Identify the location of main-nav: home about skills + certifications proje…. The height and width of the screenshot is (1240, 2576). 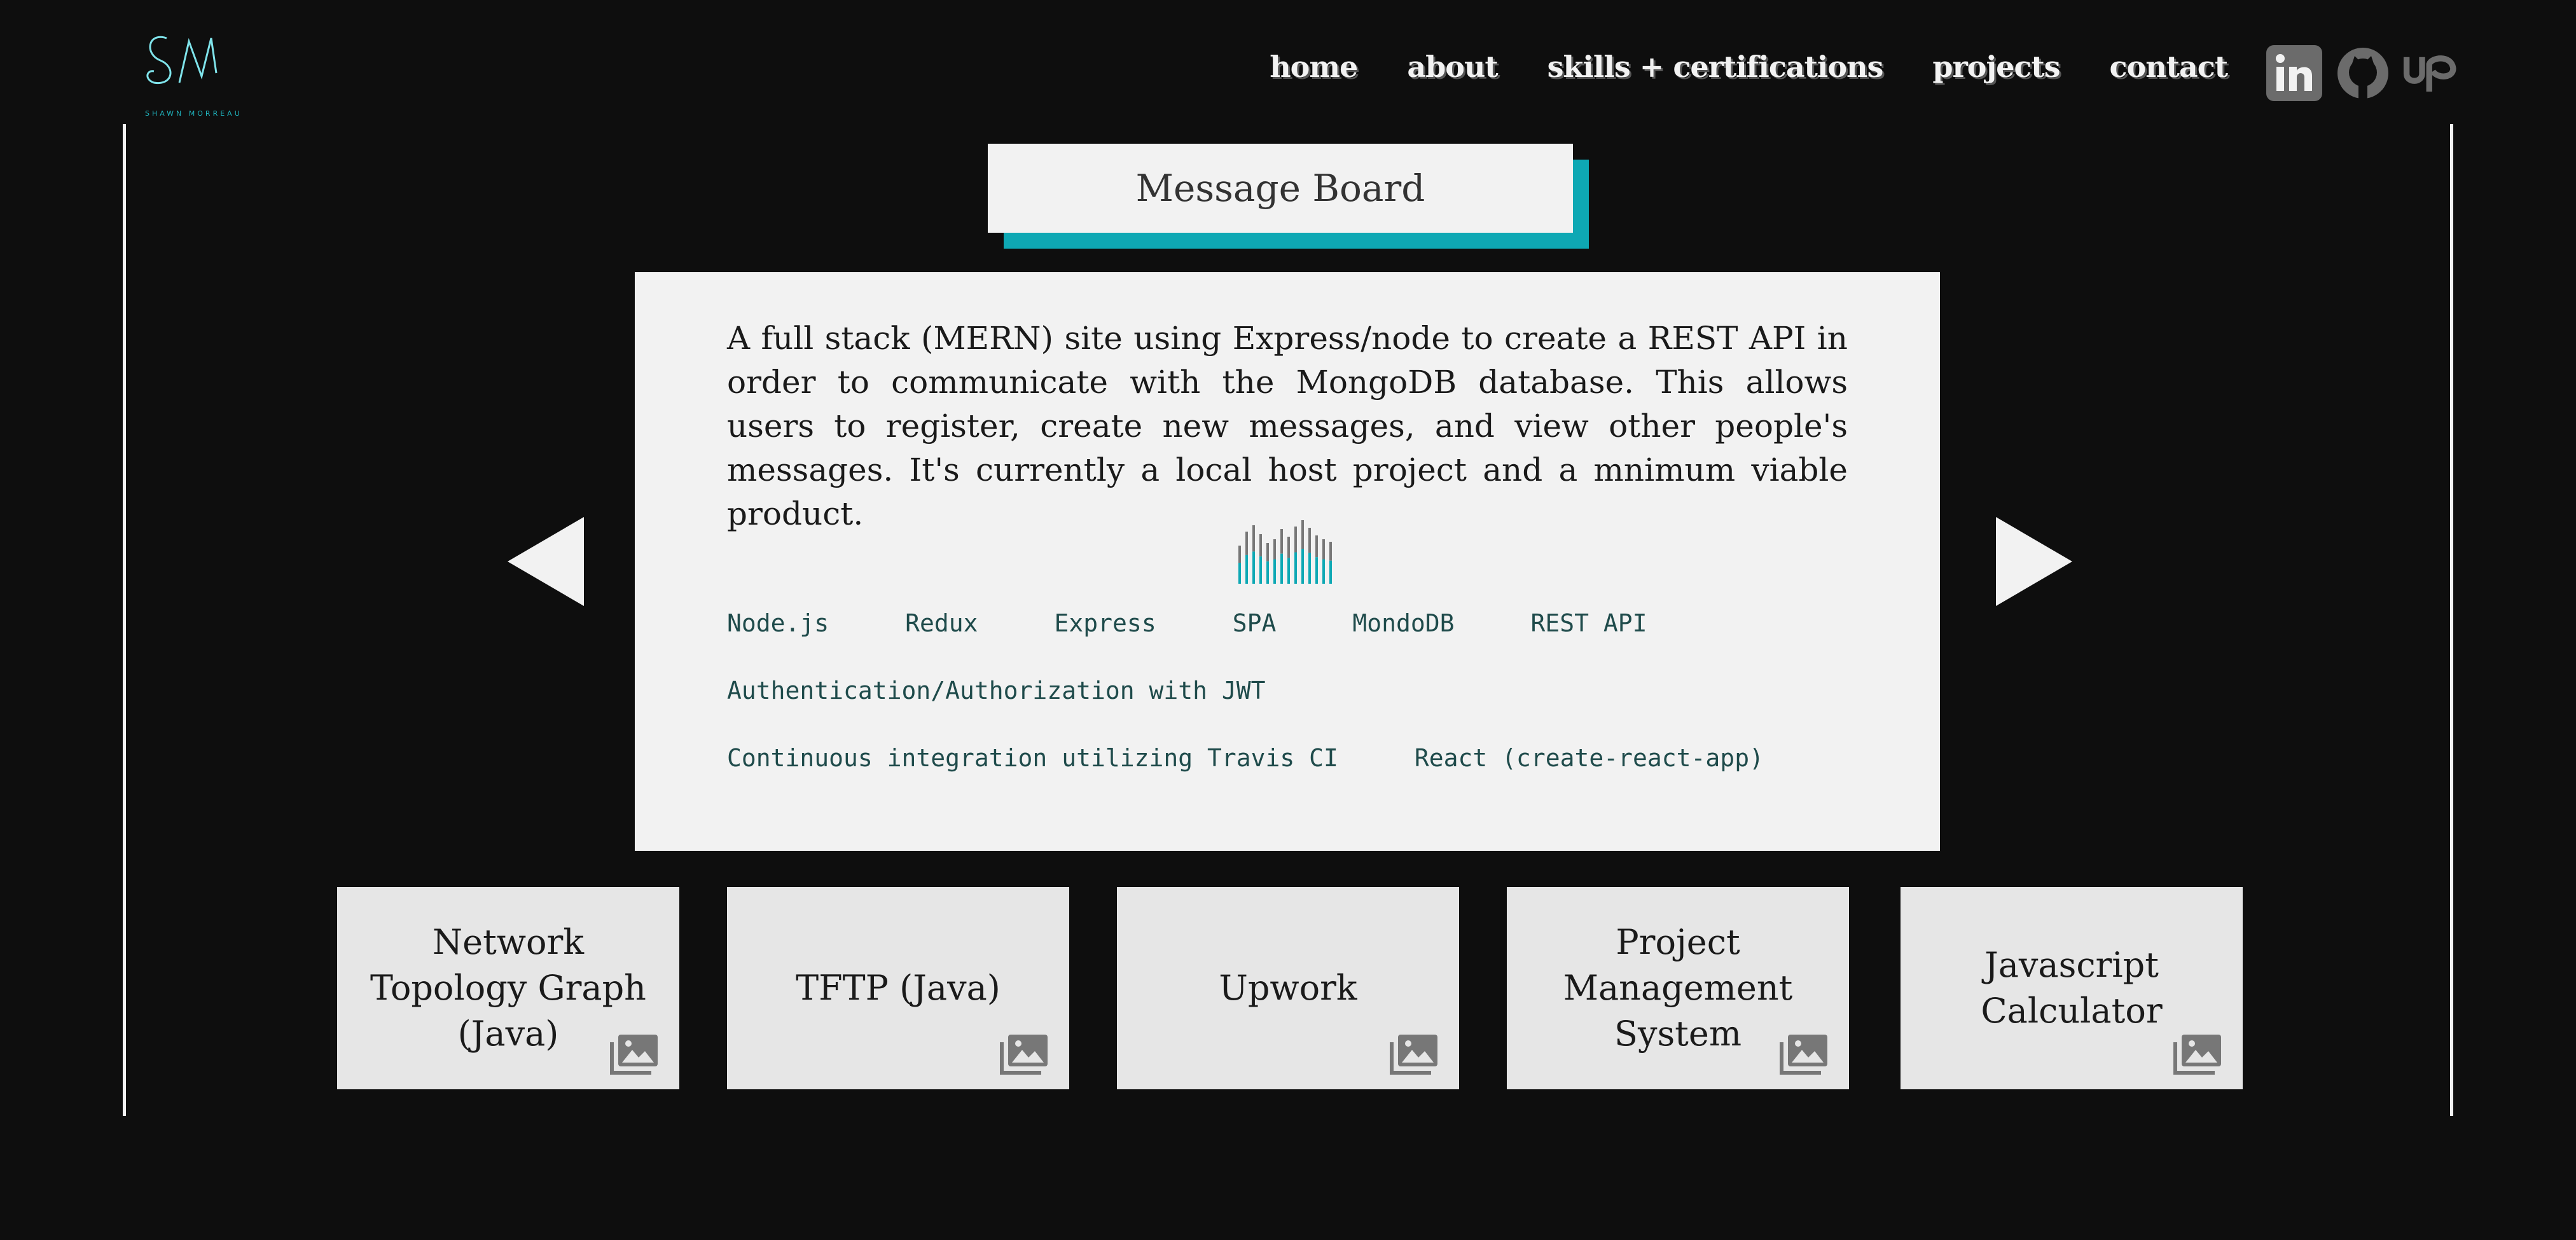
(1749, 67).